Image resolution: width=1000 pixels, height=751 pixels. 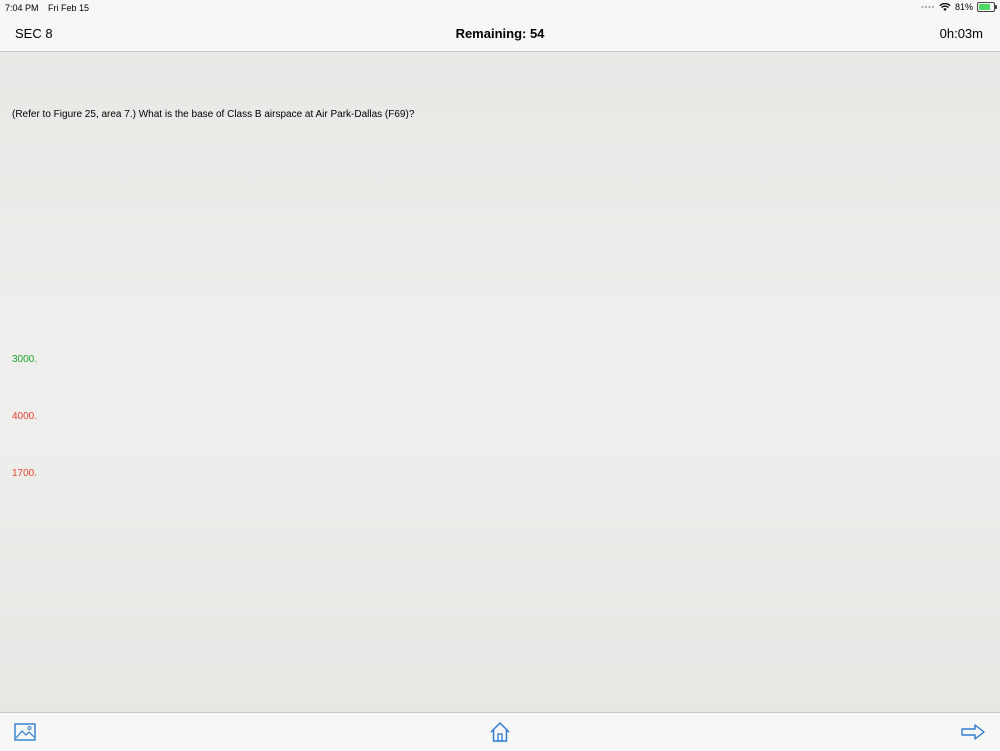 I want to click on arrow-right-icon, so click(x=973, y=732).